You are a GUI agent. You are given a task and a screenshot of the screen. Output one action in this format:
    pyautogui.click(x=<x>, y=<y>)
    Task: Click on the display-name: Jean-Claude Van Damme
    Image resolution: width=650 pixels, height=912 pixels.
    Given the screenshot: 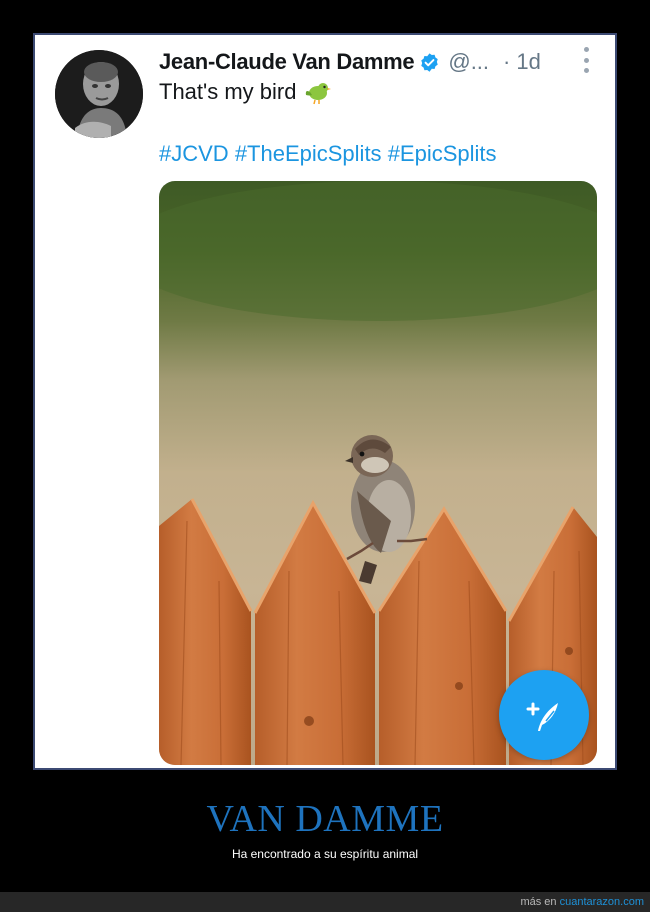 What is the action you would take?
    pyautogui.click(x=287, y=62)
    